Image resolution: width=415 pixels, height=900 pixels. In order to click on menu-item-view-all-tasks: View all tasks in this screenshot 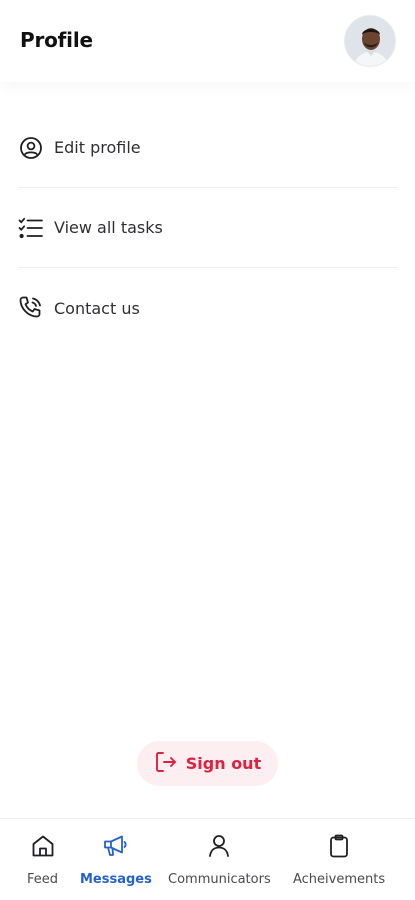, I will do `click(208, 228)`.